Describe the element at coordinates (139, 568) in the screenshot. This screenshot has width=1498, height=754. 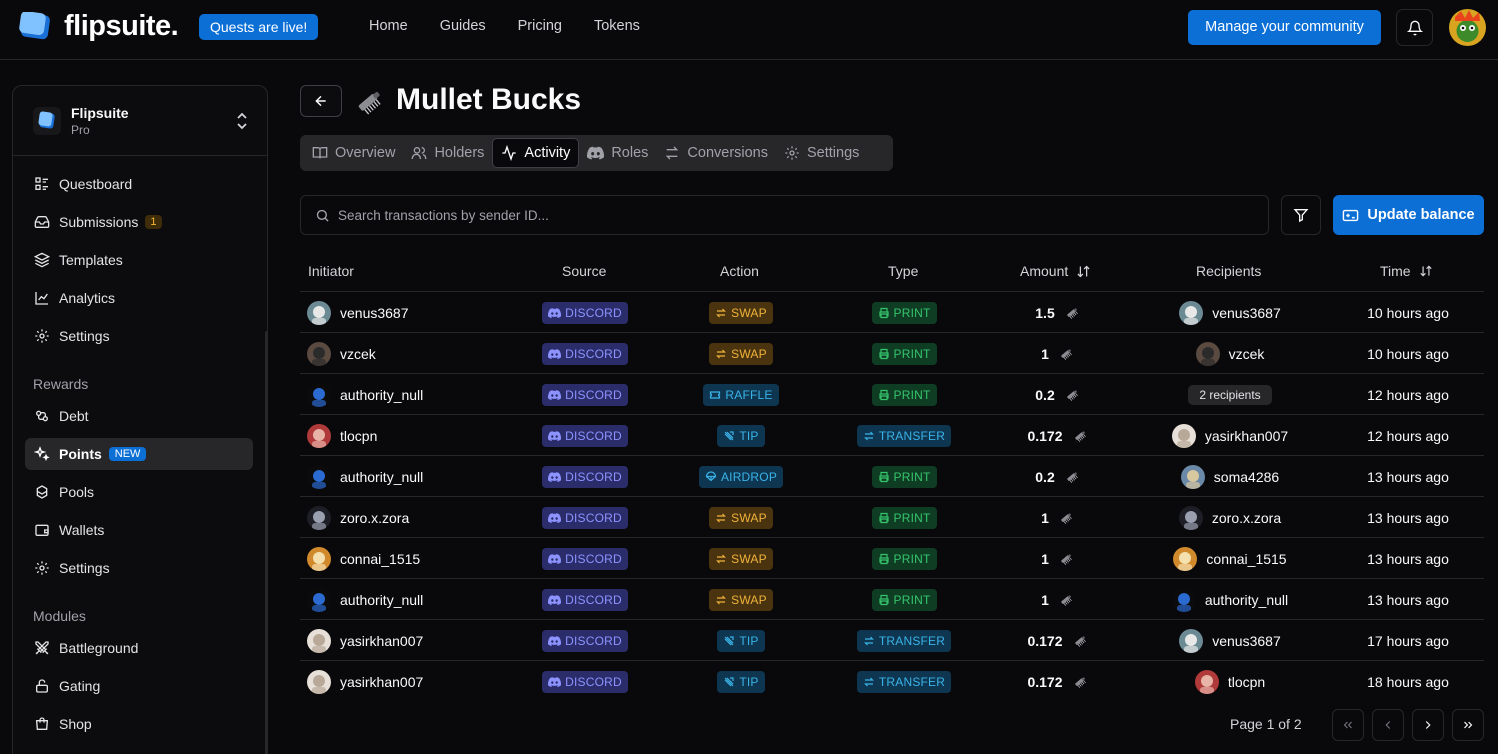
I see `sidebar-item-reward-settings: Settings` at that location.